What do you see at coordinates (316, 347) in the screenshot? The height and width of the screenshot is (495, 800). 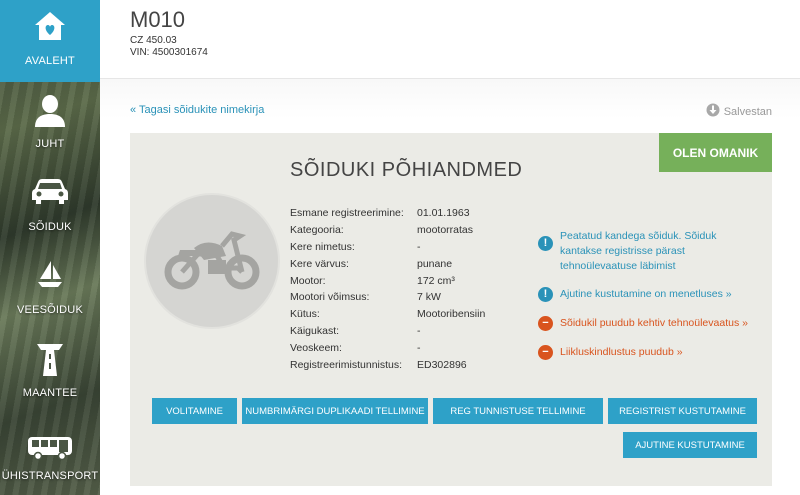 I see `detail-label: Veoskeem:` at bounding box center [316, 347].